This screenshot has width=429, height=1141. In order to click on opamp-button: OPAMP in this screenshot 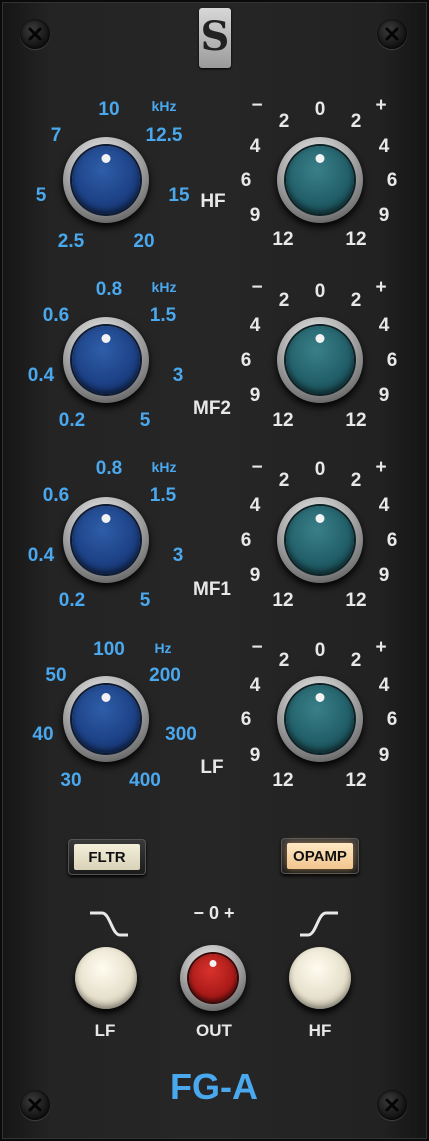, I will do `click(320, 856)`.